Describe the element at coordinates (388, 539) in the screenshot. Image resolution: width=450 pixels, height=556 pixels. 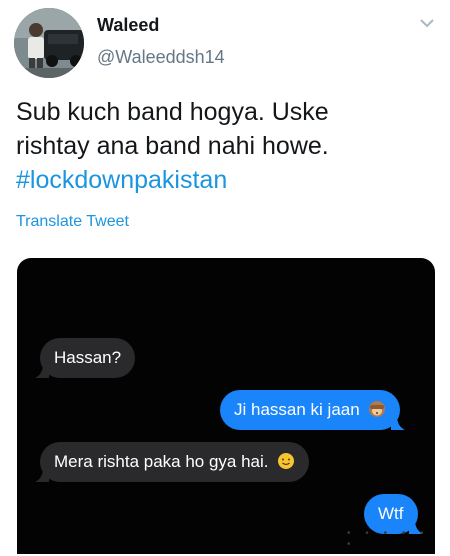
I see `page-indicator-dots: • • • • • •` at that location.